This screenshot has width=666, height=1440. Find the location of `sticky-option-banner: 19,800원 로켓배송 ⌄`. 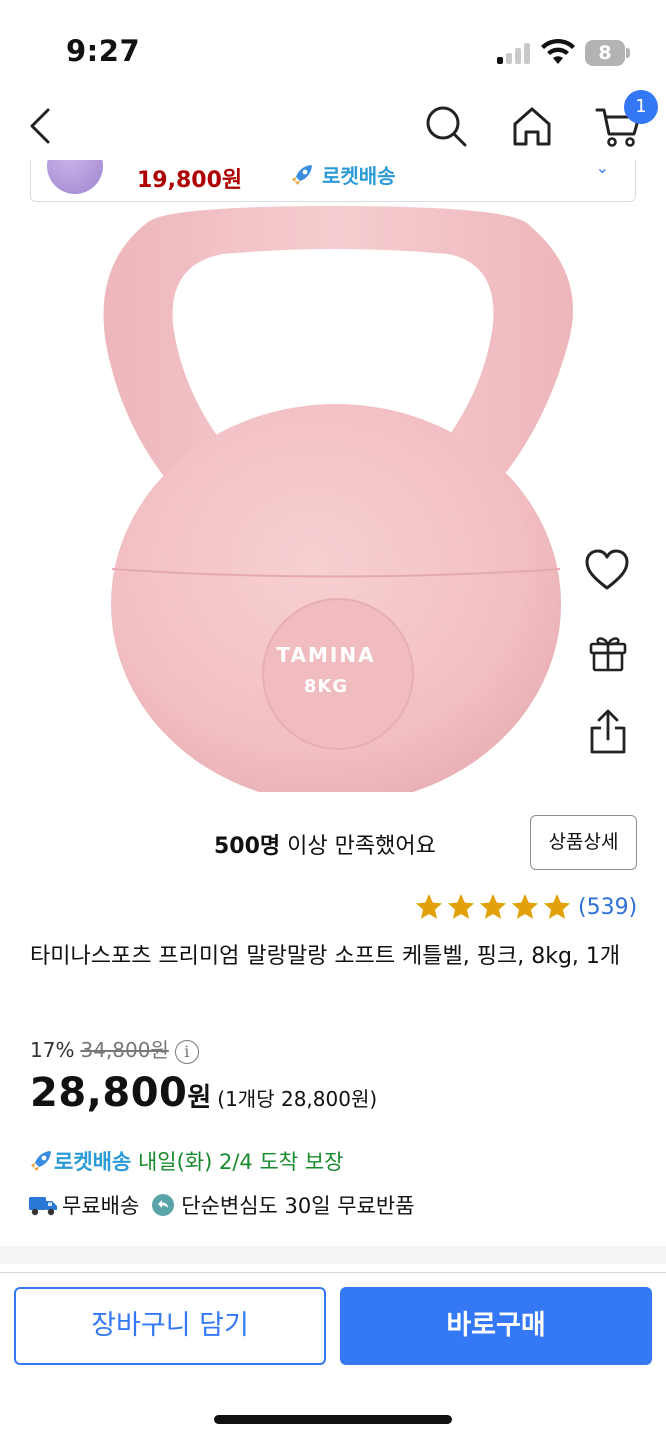

sticky-option-banner: 19,800원 로켓배송 ⌄ is located at coordinates (333, 181).